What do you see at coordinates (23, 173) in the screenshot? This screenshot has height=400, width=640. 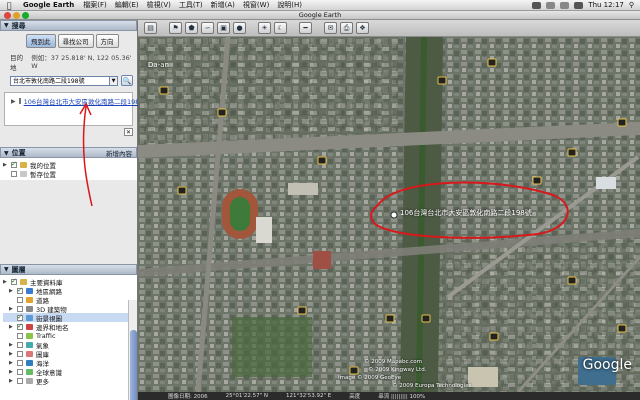 I see `folder-icon` at bounding box center [23, 173].